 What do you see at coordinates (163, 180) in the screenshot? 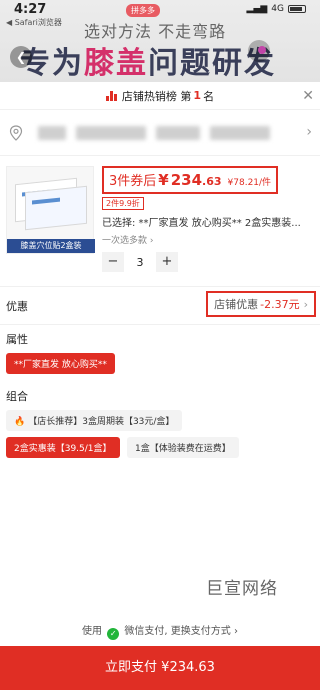
I see `price-currency: ¥` at bounding box center [163, 180].